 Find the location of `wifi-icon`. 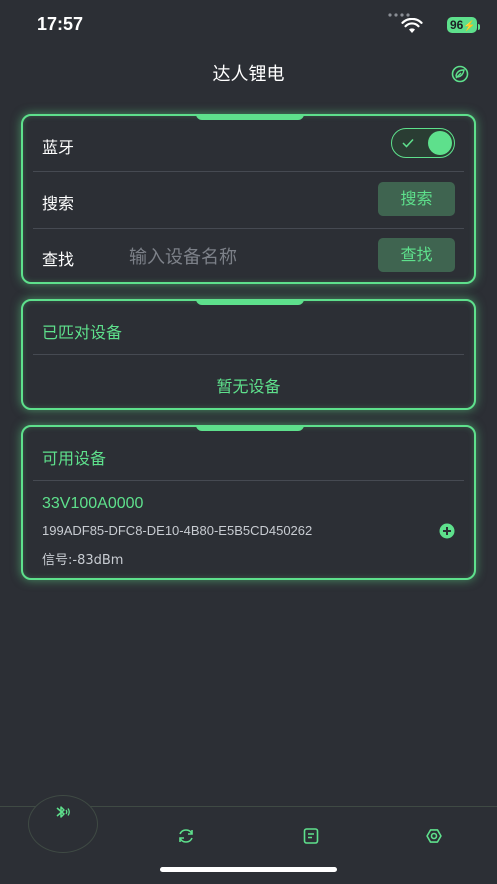

wifi-icon is located at coordinates (412, 25).